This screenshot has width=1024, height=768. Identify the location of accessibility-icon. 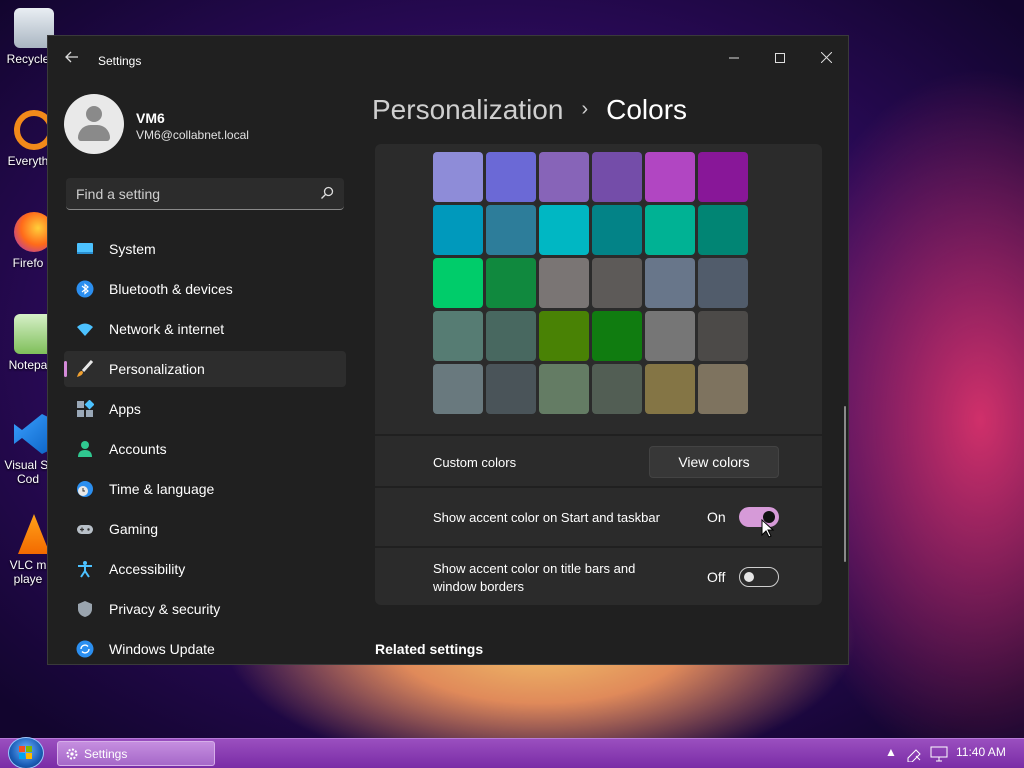
(85, 569).